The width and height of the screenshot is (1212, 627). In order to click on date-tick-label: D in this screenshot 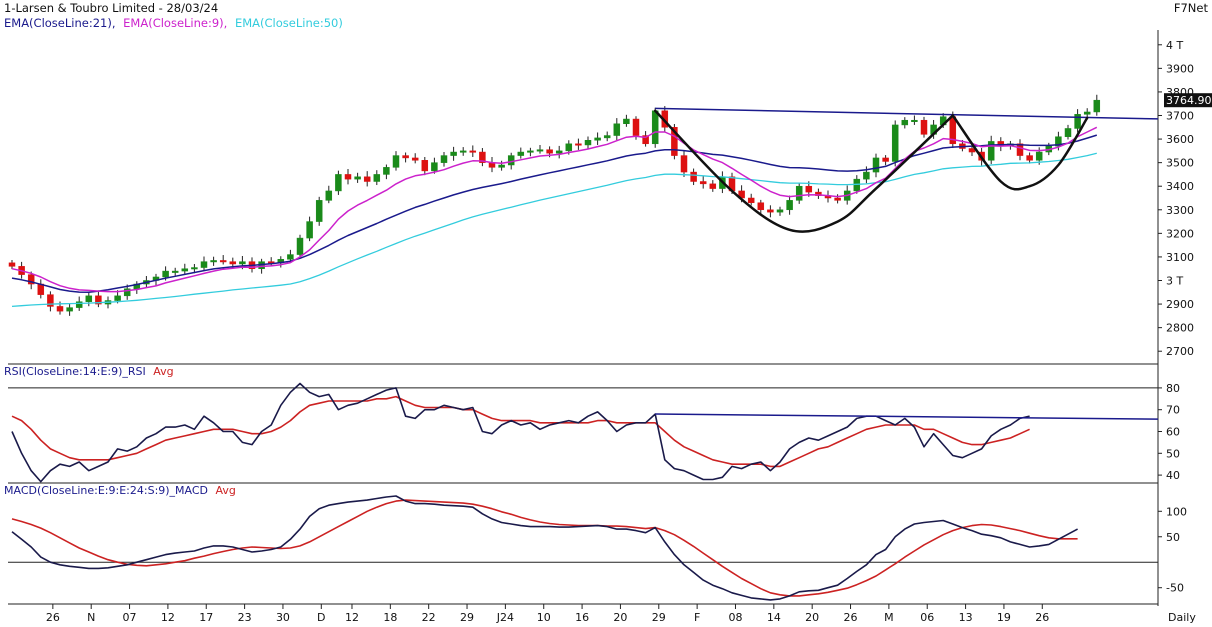, I will do `click(321, 617)`.